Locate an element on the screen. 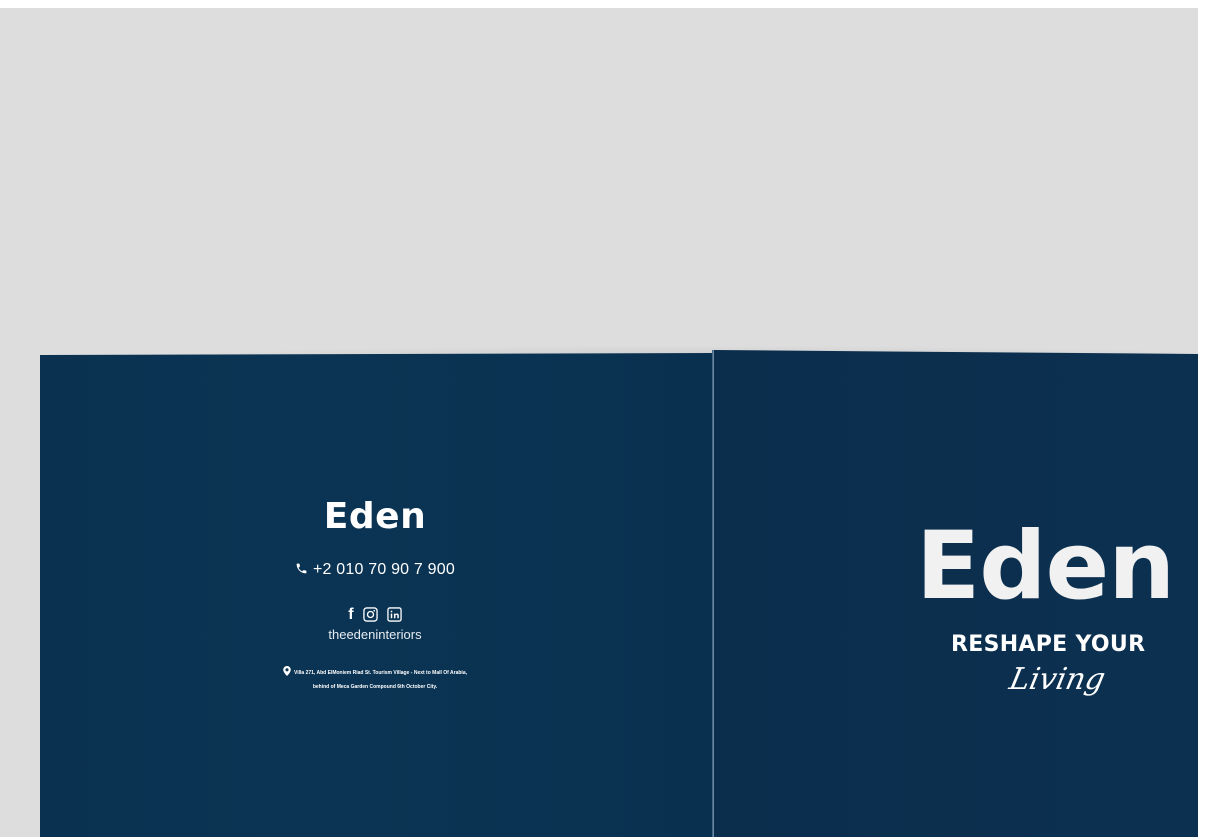 This screenshot has width=1205, height=837. front-cover-script-word: Living is located at coordinates (1057, 679).